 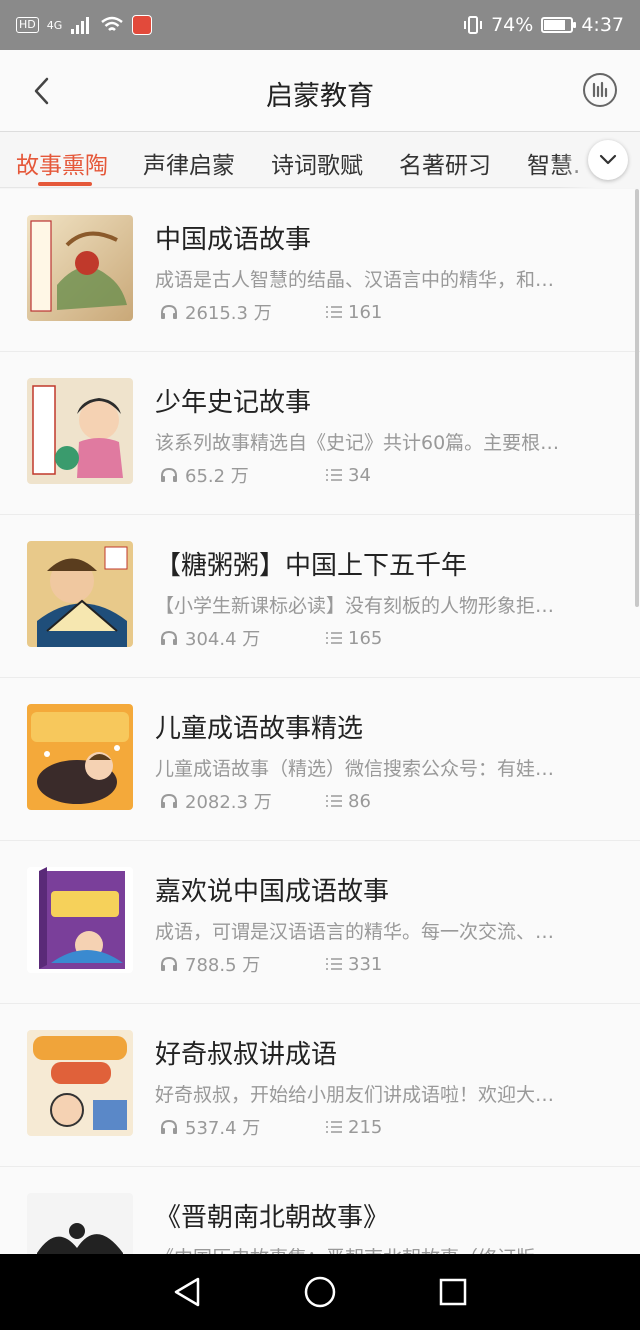 I want to click on album-description: 《中国历史故事集：晋朝南北朝故事（修订版, so click(x=377, y=1248).